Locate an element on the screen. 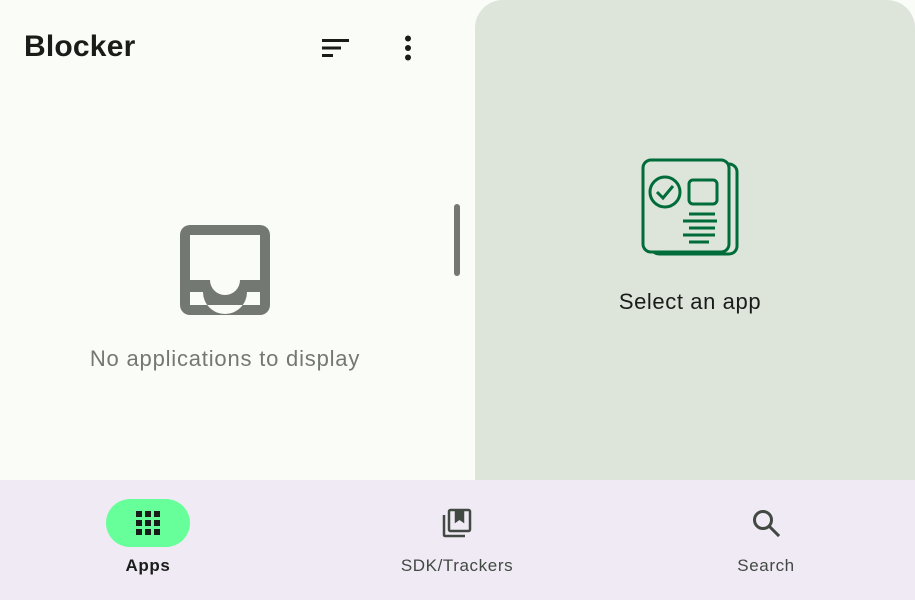  more-options-button is located at coordinates (408, 48).